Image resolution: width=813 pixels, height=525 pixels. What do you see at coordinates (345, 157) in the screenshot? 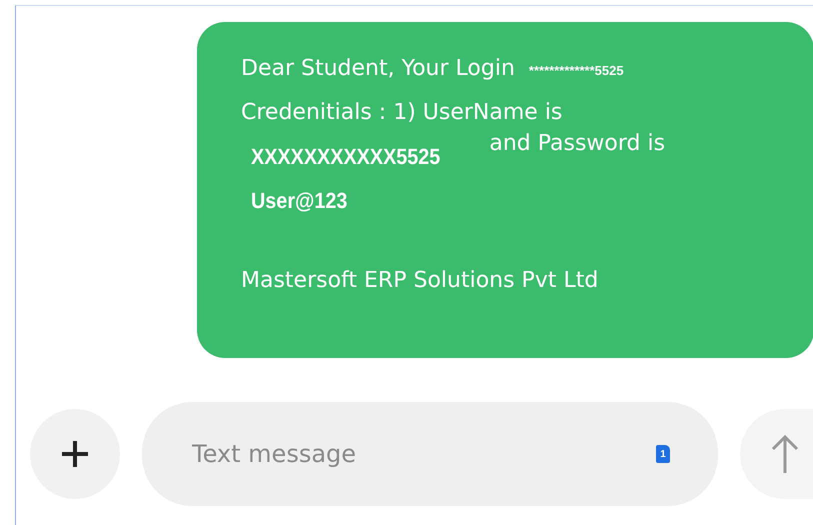
I see `message-text: XXXXXXXXXXX5525` at bounding box center [345, 157].